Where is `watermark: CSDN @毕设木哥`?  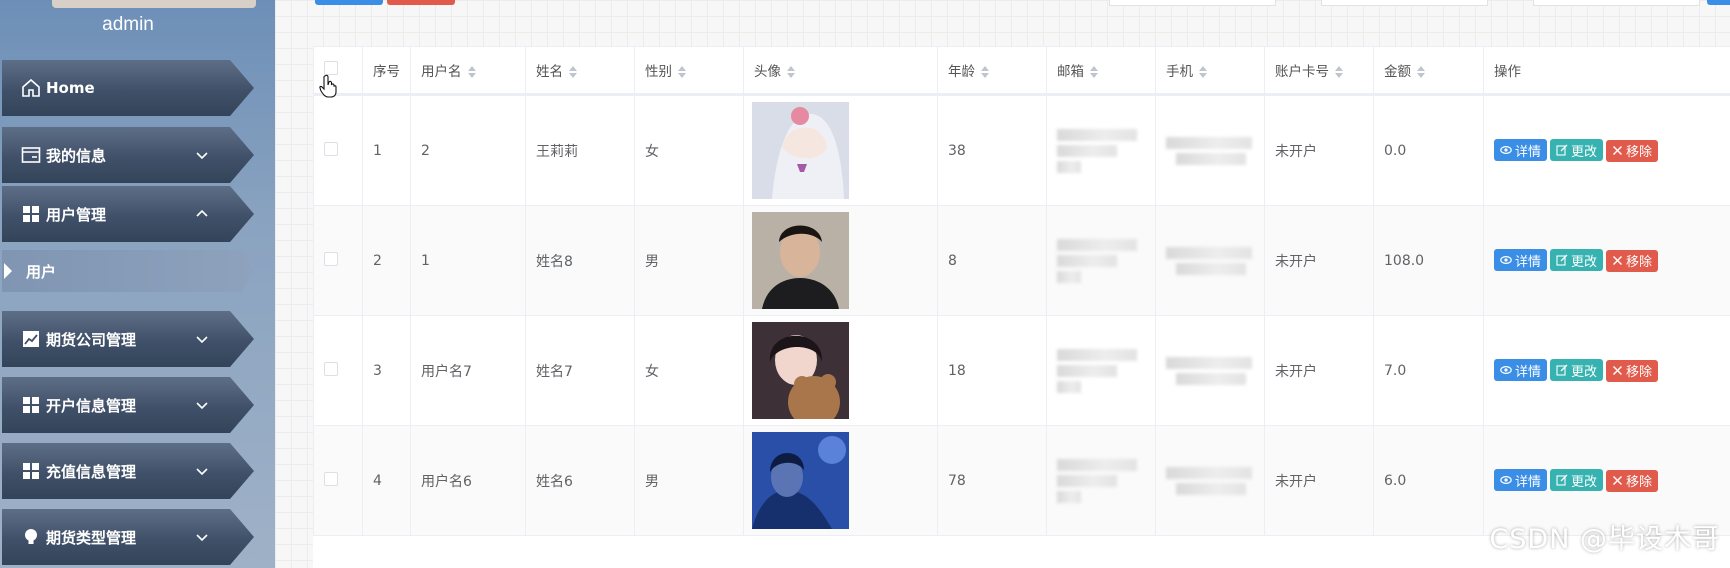 watermark: CSDN @毕设木哥 is located at coordinates (1604, 539).